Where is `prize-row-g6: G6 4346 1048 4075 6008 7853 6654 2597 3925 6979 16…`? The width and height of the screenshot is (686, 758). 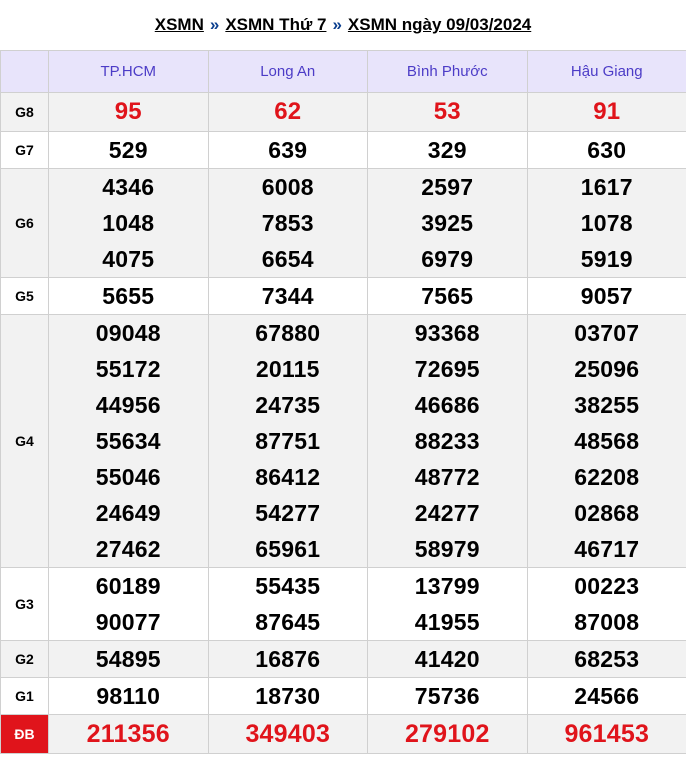
prize-row-g6: G6 4346 1048 4075 6008 7853 6654 2597 3925 6979 16… is located at coordinates (343, 223).